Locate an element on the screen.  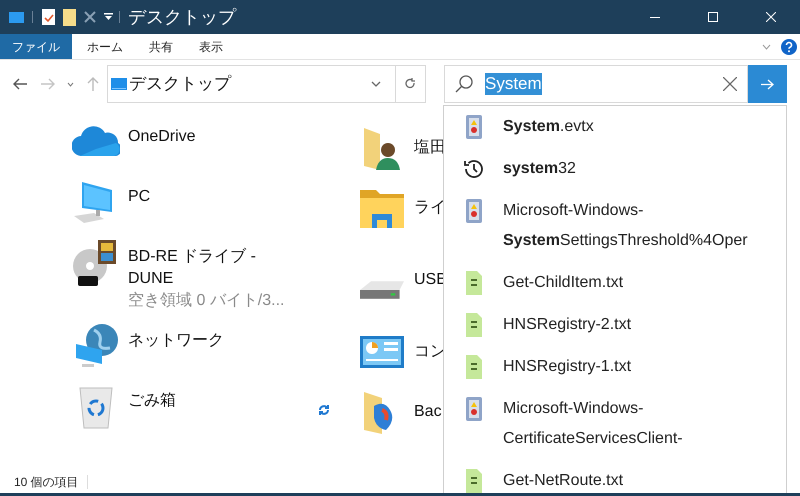
ribbon-tab: 共有 is located at coordinates (161, 46).